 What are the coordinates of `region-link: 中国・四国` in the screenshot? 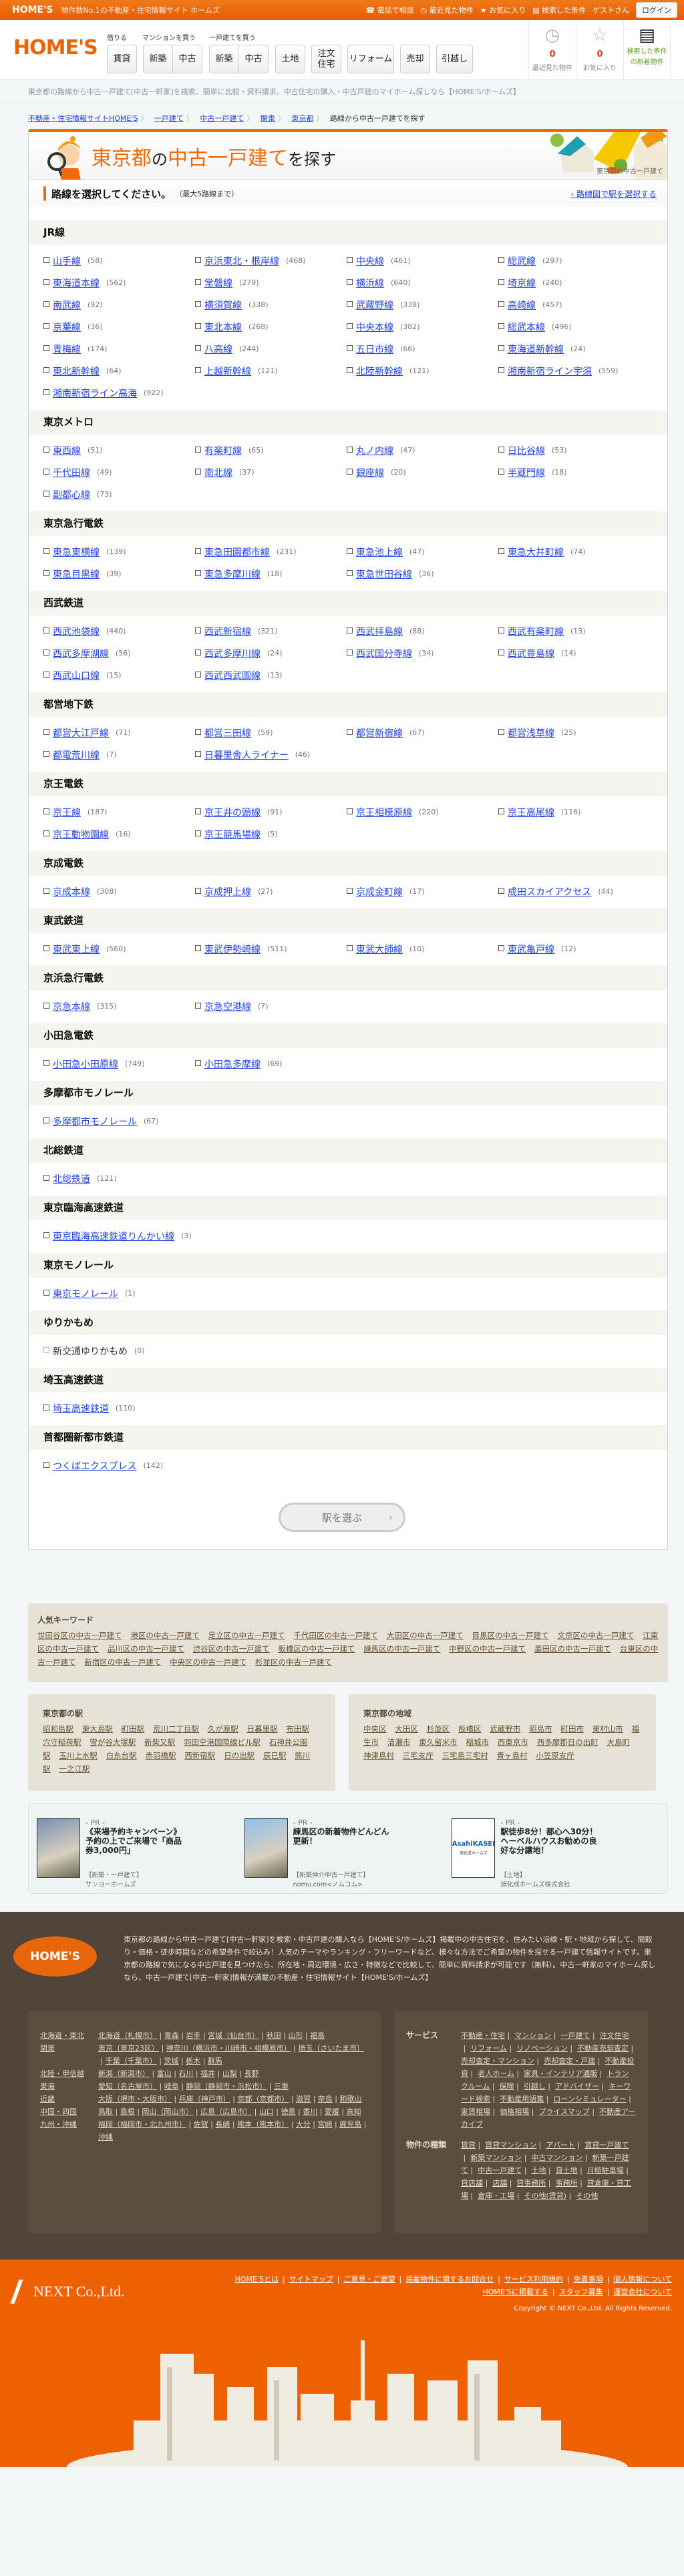 It's located at (65, 2111).